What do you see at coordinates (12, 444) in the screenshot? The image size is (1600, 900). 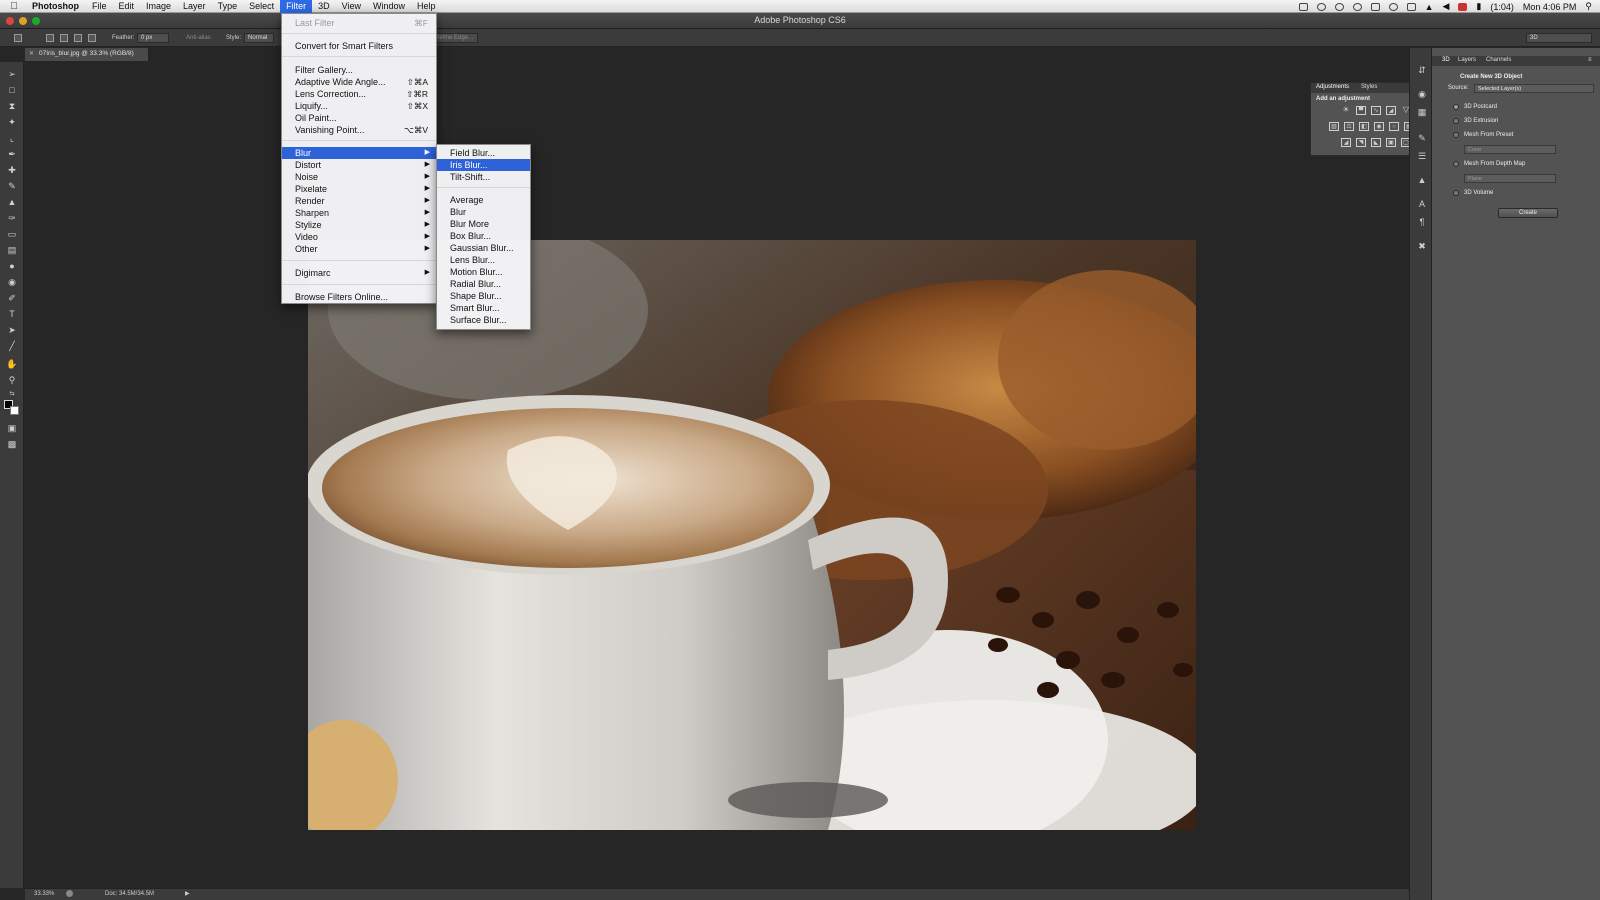 I see `screen-mode-icon: ▩` at bounding box center [12, 444].